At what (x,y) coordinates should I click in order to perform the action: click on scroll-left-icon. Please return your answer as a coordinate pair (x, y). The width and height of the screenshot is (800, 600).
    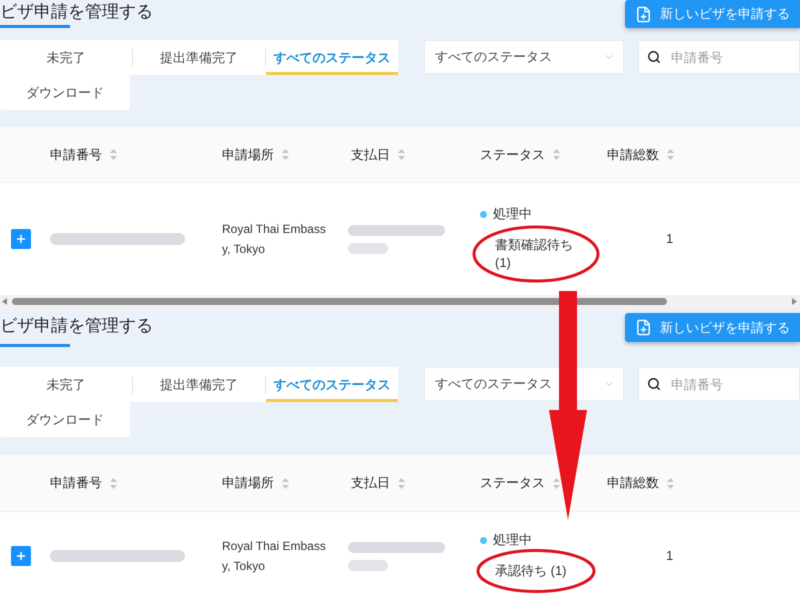
    Looking at the image, I should click on (4, 301).